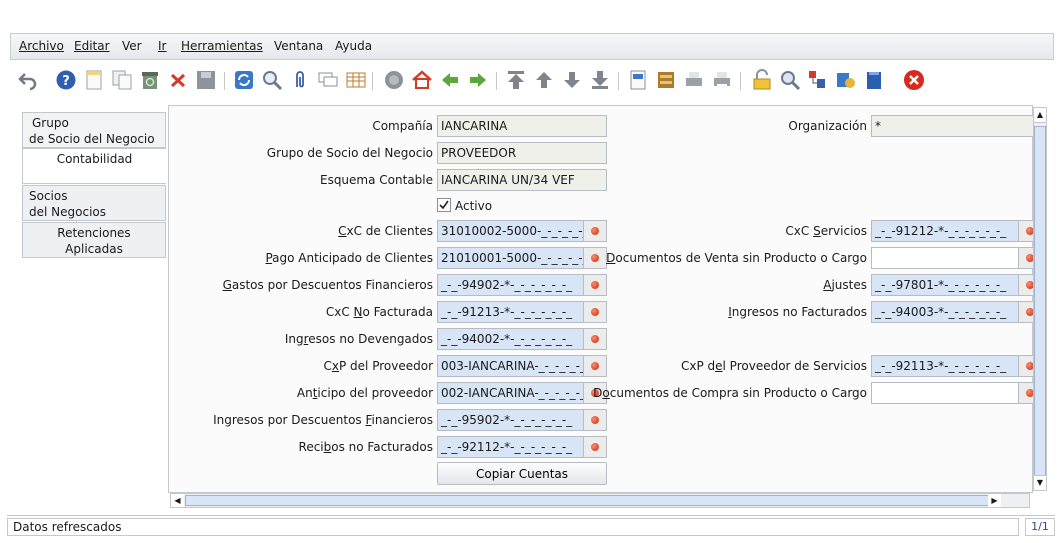  I want to click on vertical-scrollbar: ▲ ▼, so click(1040, 299).